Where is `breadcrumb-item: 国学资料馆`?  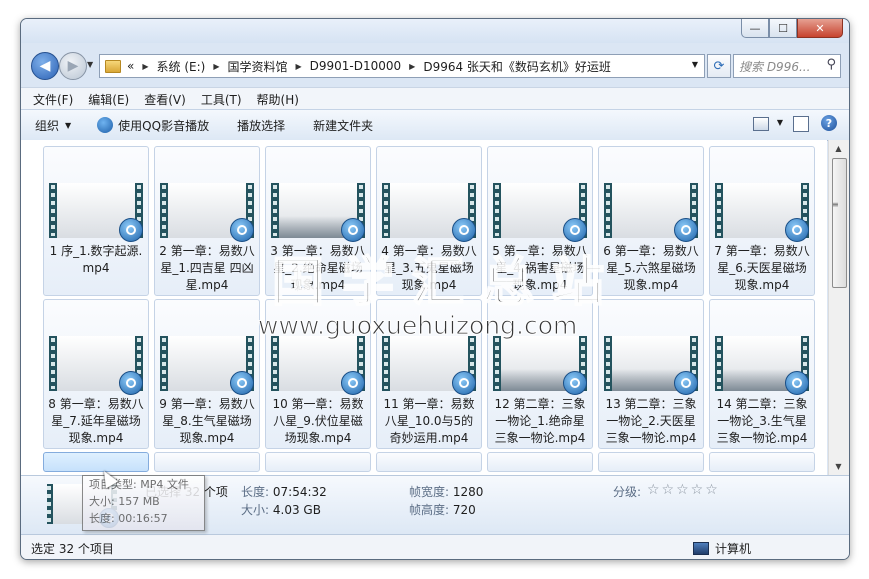
breadcrumb-item: 国学资料馆 is located at coordinates (257, 66).